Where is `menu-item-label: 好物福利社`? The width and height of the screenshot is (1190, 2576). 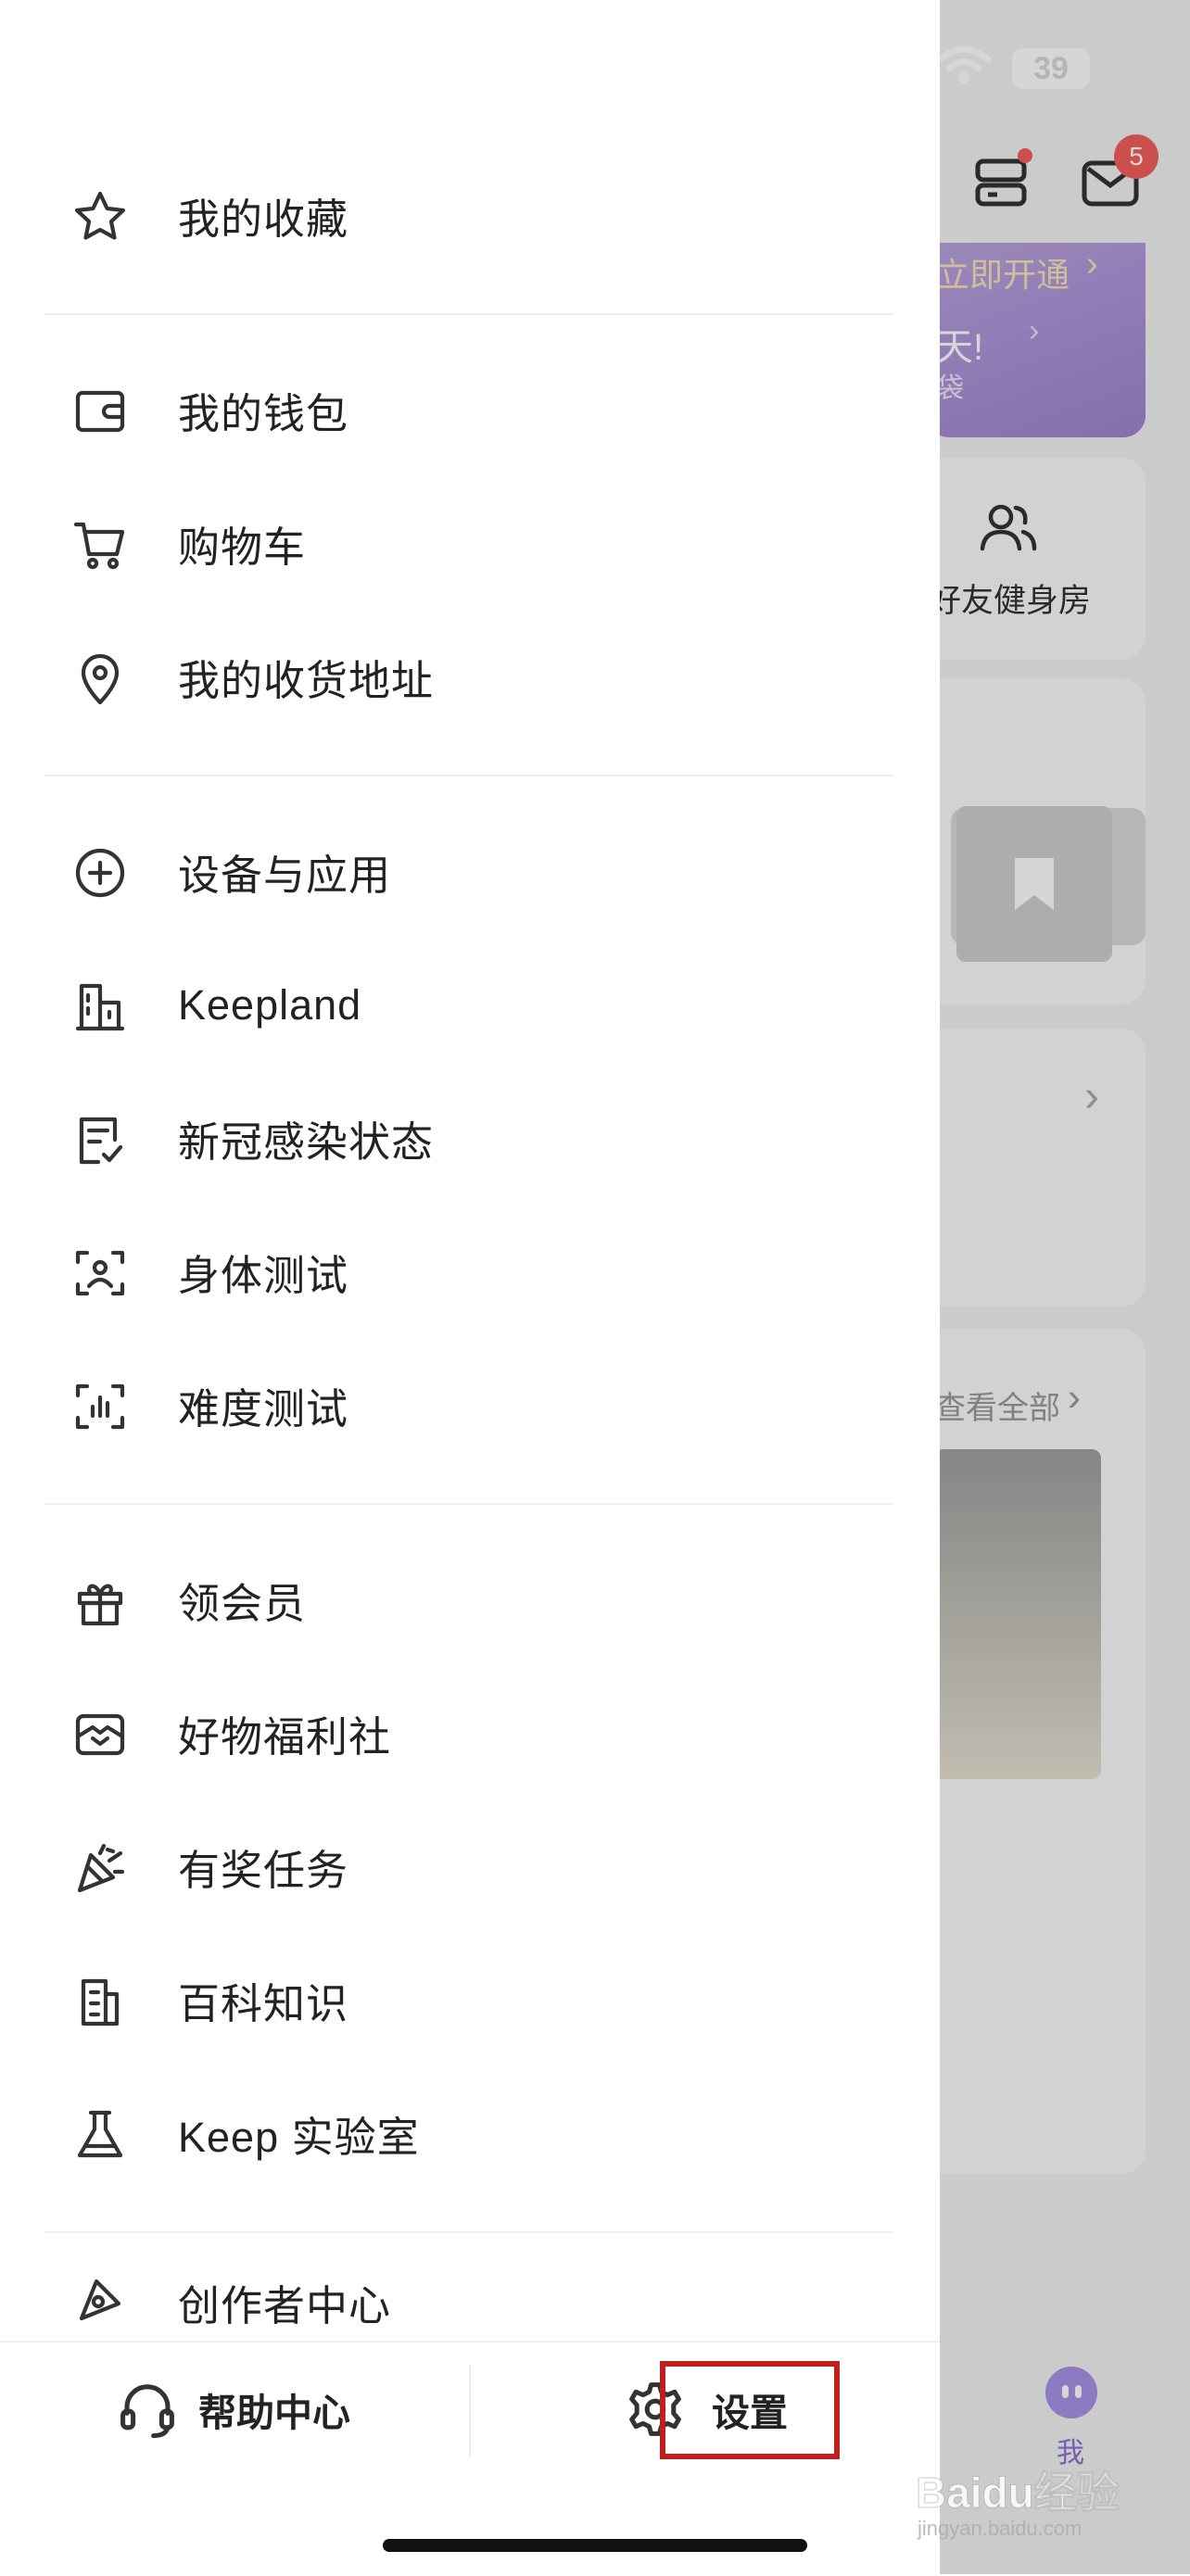 menu-item-label: 好物福利社 is located at coordinates (285, 1737).